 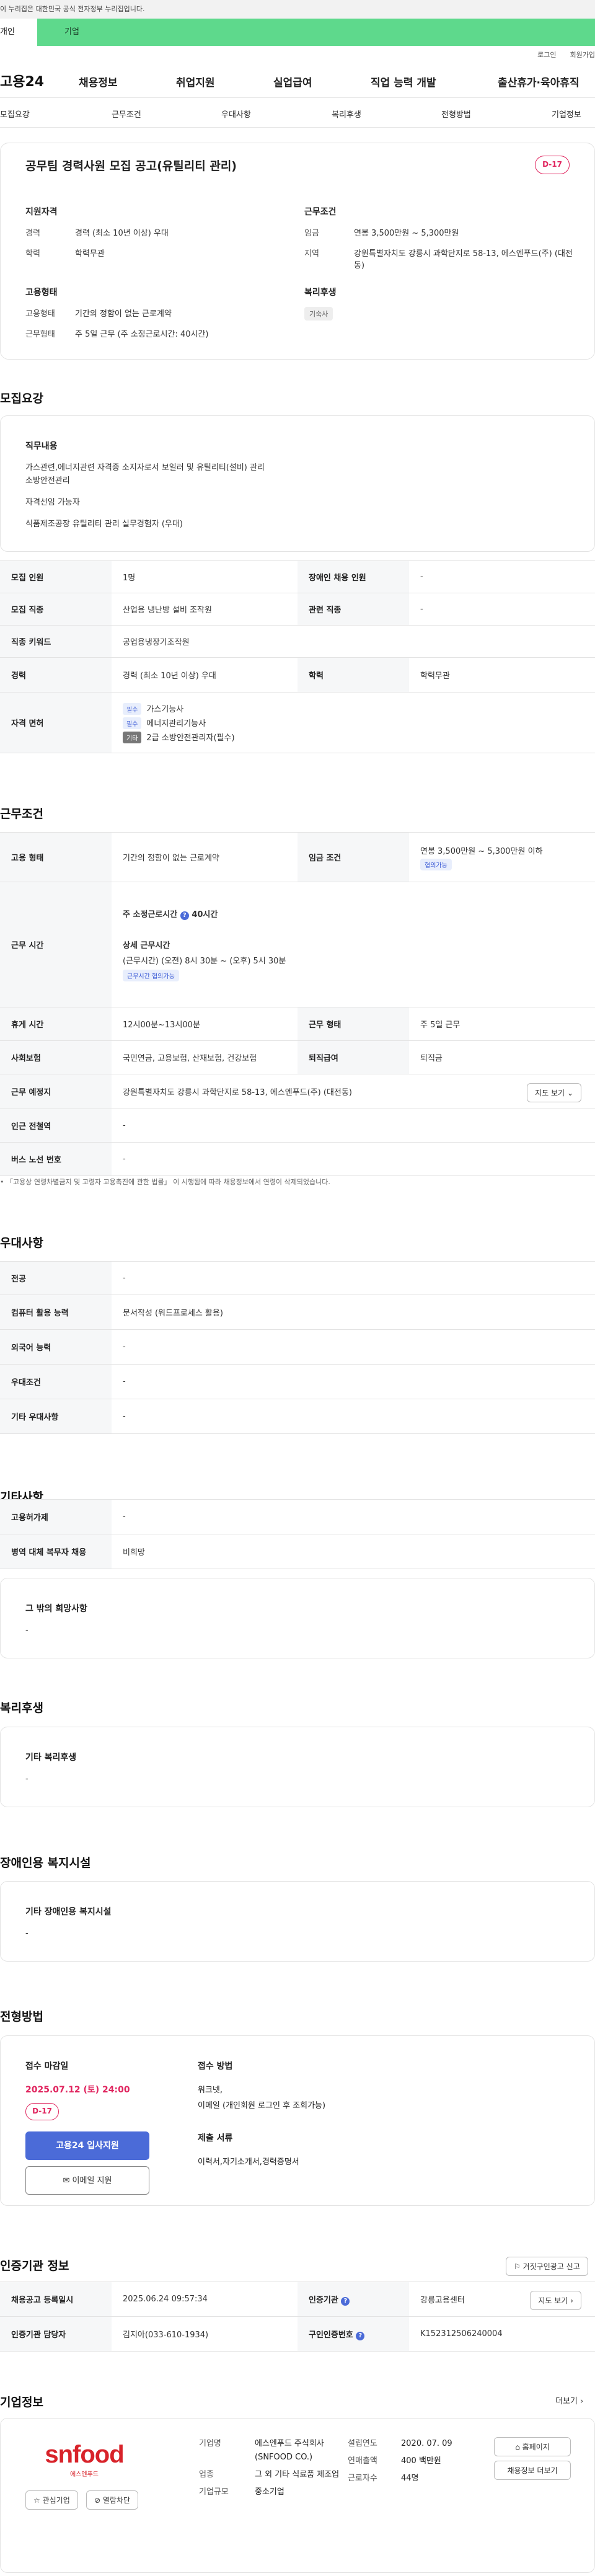 I want to click on cell-value: 학력무관, so click(x=502, y=675).